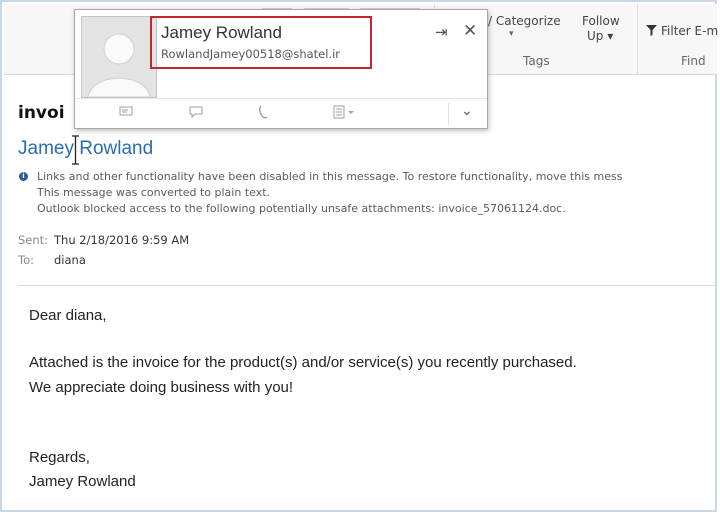 The width and height of the screenshot is (720, 516). I want to click on follow-up-dropdown: Up ▾, so click(600, 36).